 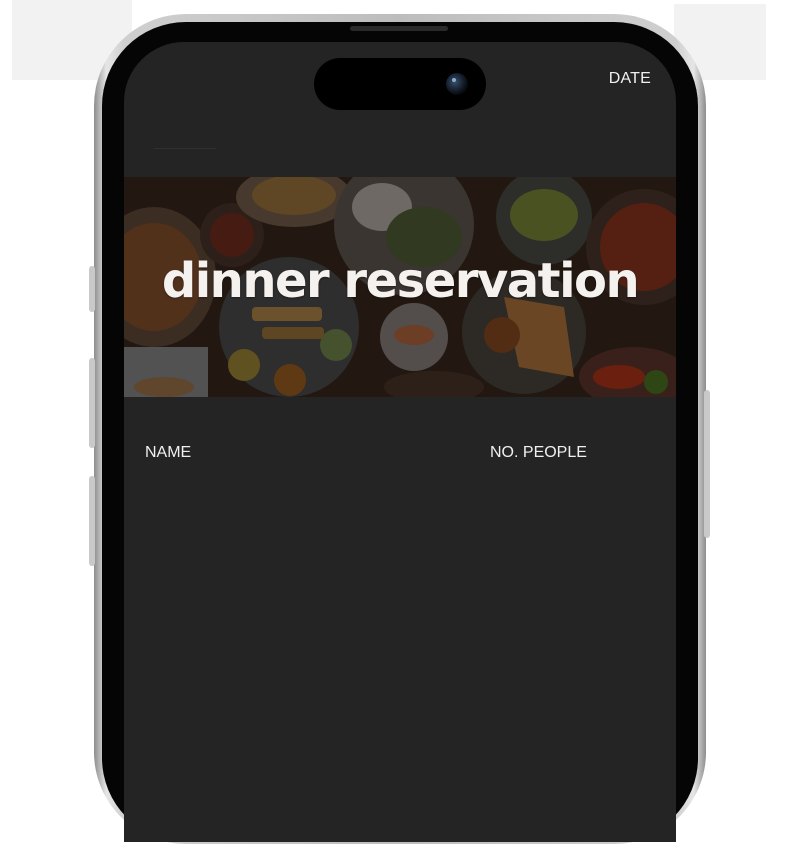 I want to click on camera-icon, so click(x=457, y=84).